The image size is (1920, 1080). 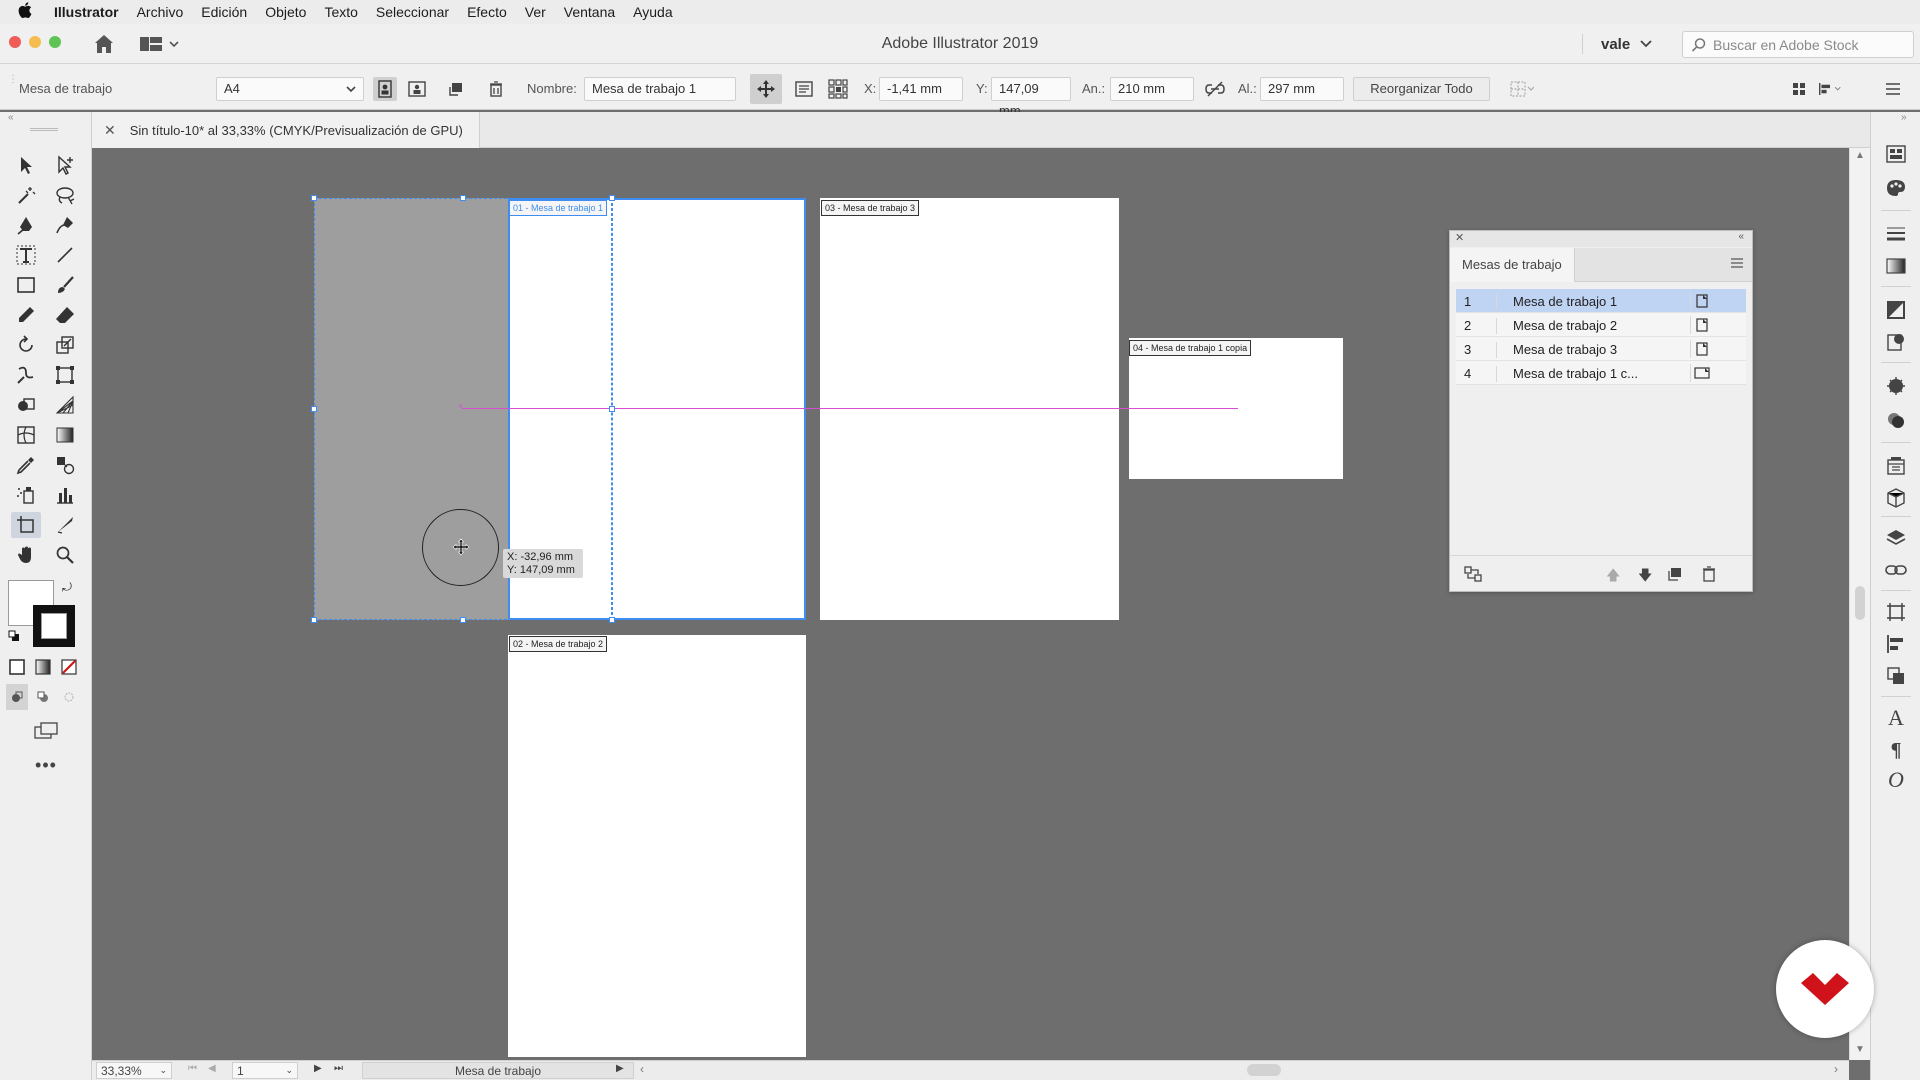 What do you see at coordinates (65, 165) in the screenshot?
I see `direct-selection-tool-icon` at bounding box center [65, 165].